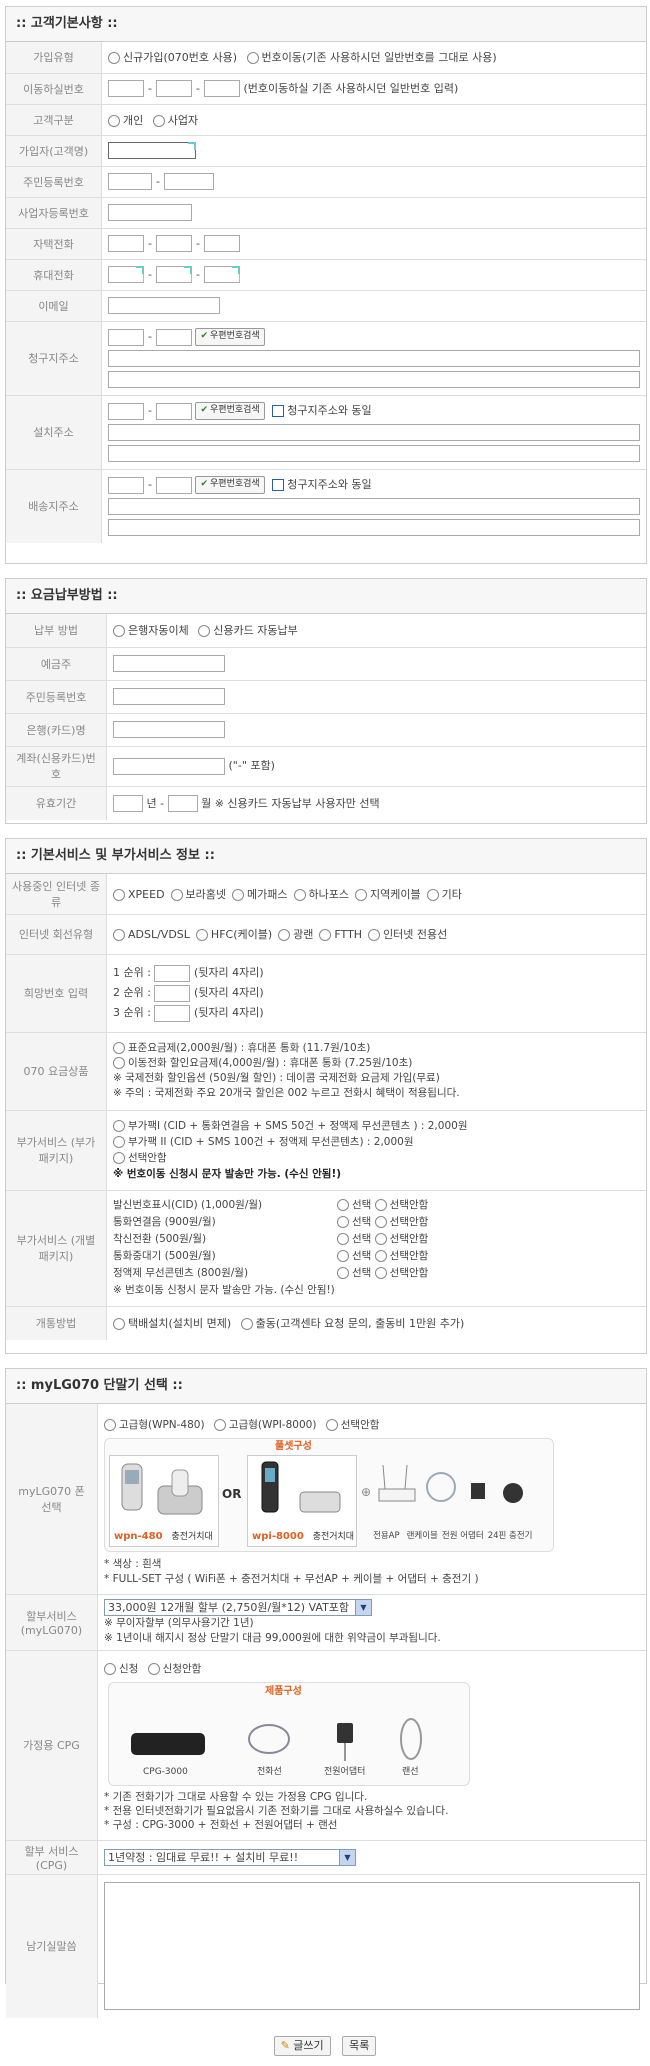 The image size is (650, 2066). What do you see at coordinates (119, 1048) in the screenshot?
I see `plan-standard-radio` at bounding box center [119, 1048].